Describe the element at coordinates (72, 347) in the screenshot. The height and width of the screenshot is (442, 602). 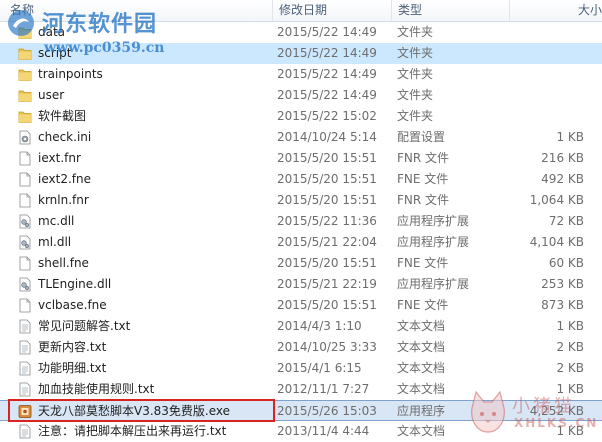
I see `file-name: 更新内容.txt` at that location.